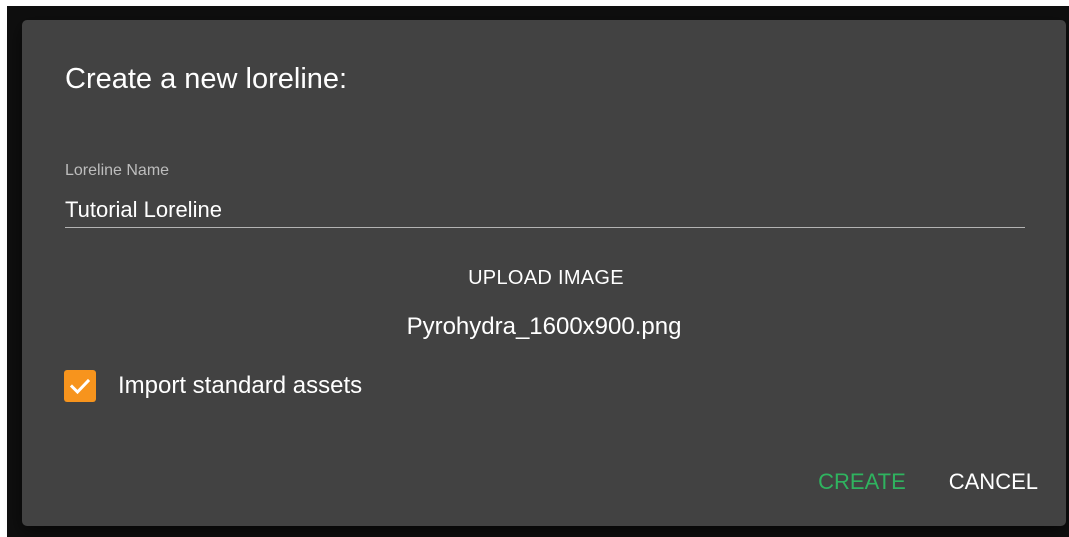 This screenshot has height=537, width=1069. What do you see at coordinates (993, 482) in the screenshot?
I see `cancel-button: CANCEL` at bounding box center [993, 482].